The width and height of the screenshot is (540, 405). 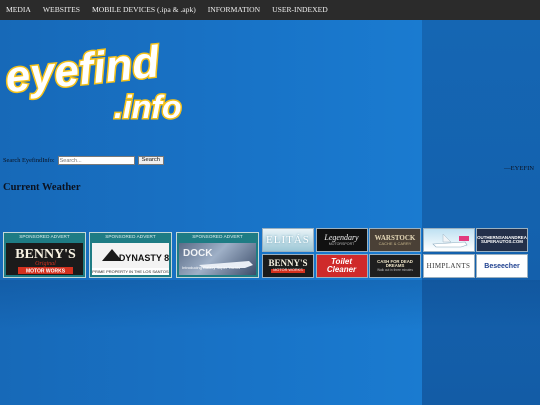 I want to click on bleeder-text: Beseecher, so click(x=502, y=266).